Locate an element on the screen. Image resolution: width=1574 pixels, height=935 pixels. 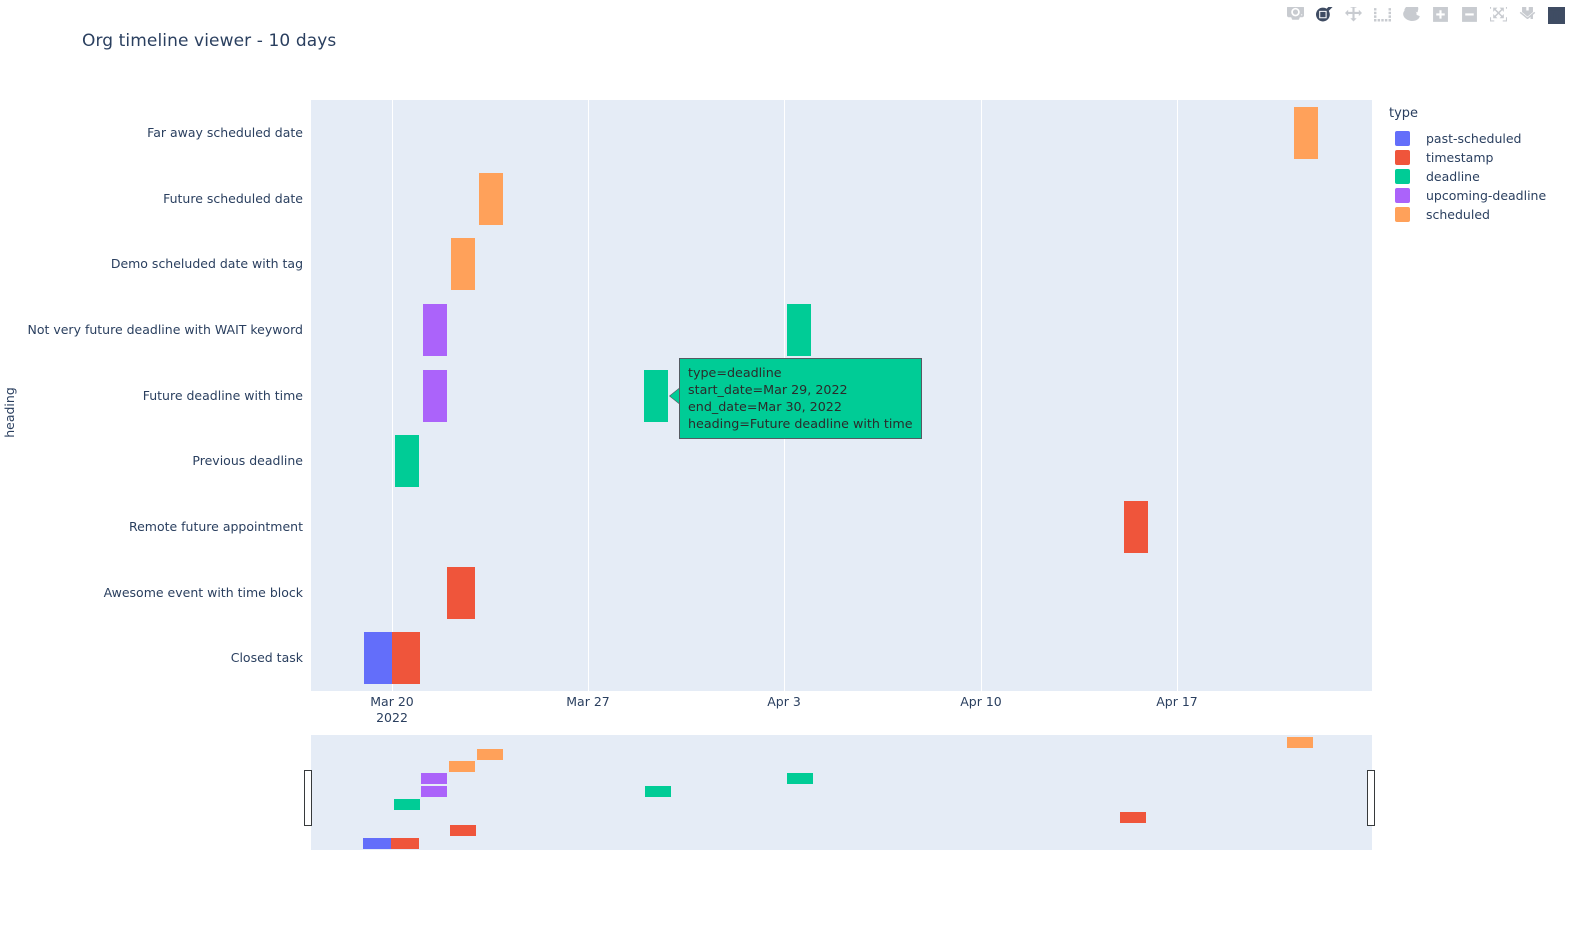
legend-item-timestamp: timestamp is located at coordinates (1479, 157).